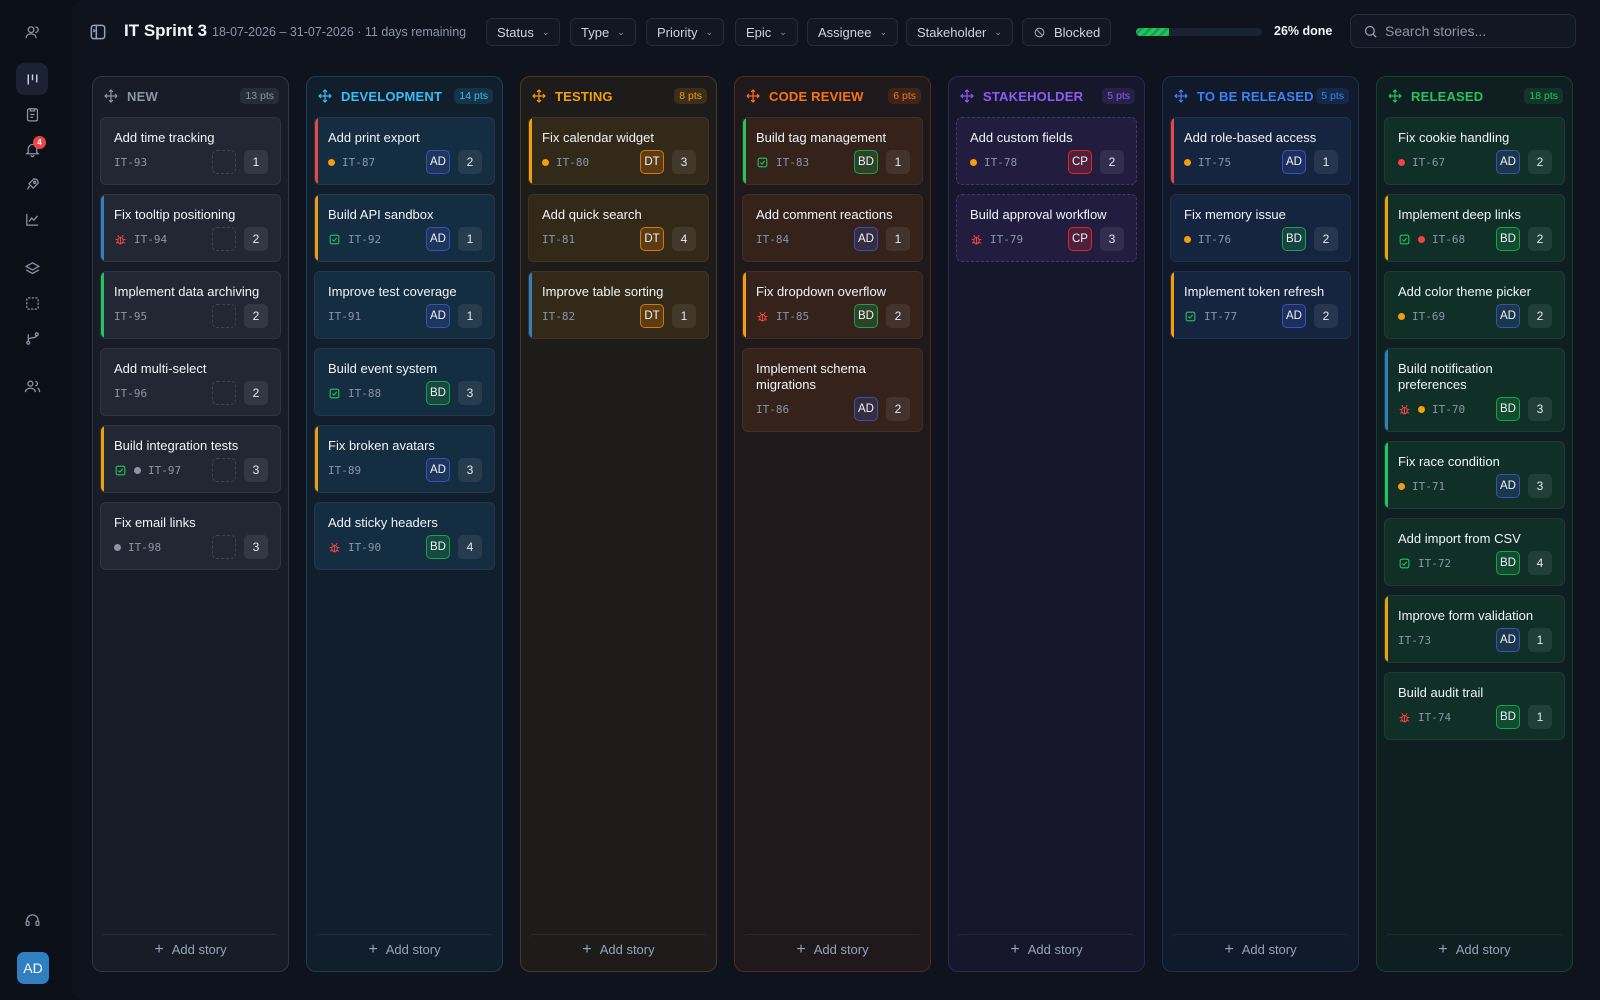 The image size is (1600, 1000). I want to click on board-icon, so click(32, 79).